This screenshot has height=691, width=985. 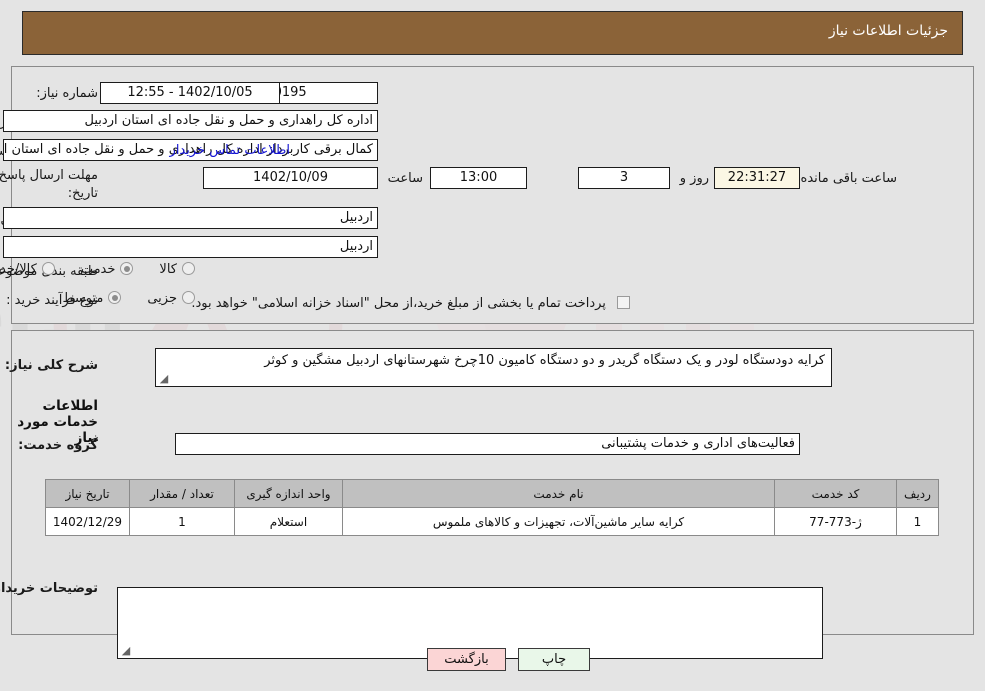 I want to click on print-button: چاپ, so click(x=554, y=659).